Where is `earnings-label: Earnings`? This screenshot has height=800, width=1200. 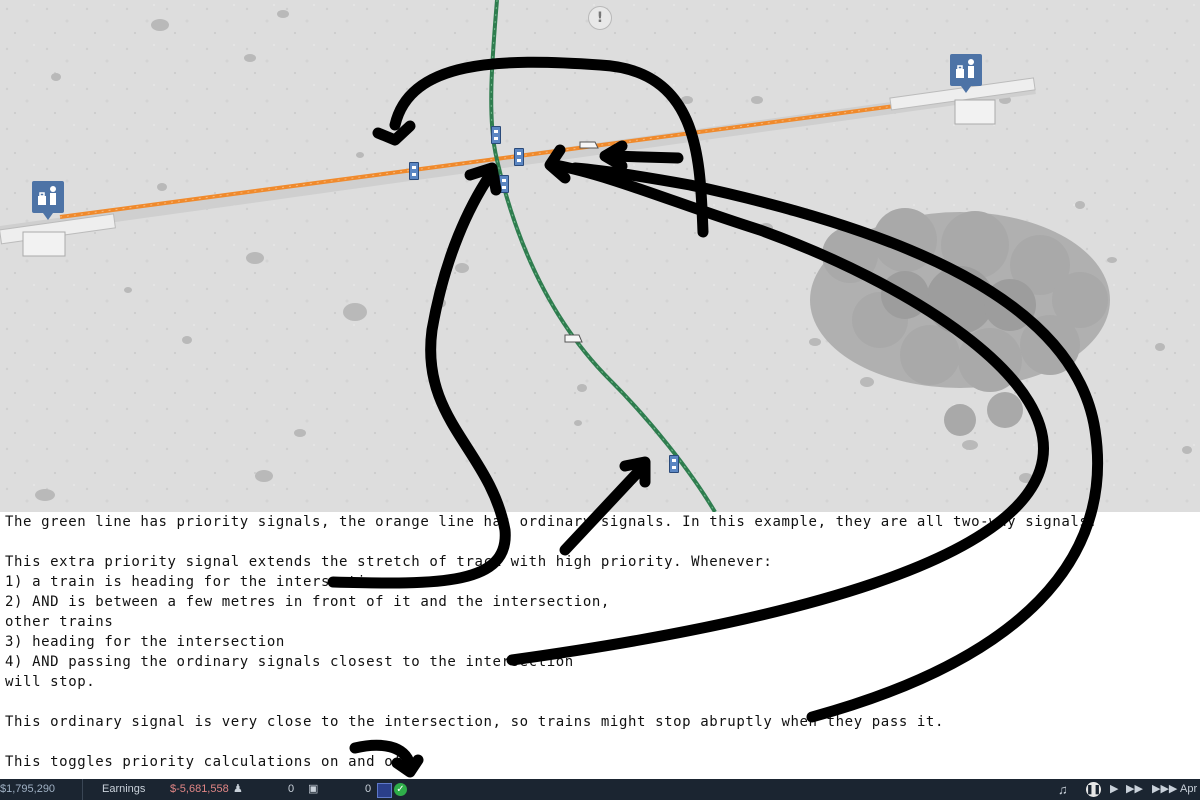 earnings-label: Earnings is located at coordinates (124, 789).